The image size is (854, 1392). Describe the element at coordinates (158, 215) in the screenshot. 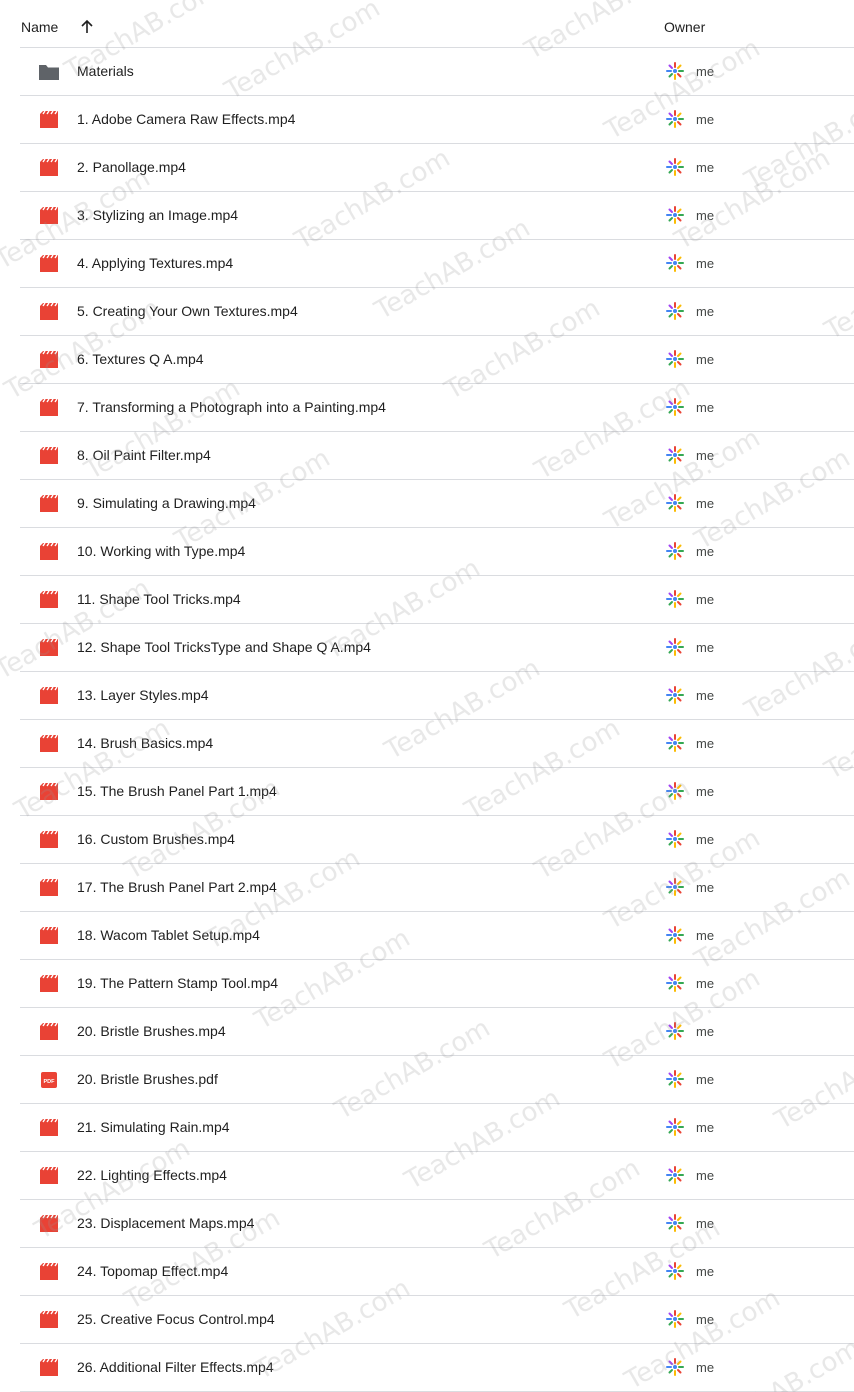

I see `file-name: 3. Stylizing an Image.mp4` at that location.